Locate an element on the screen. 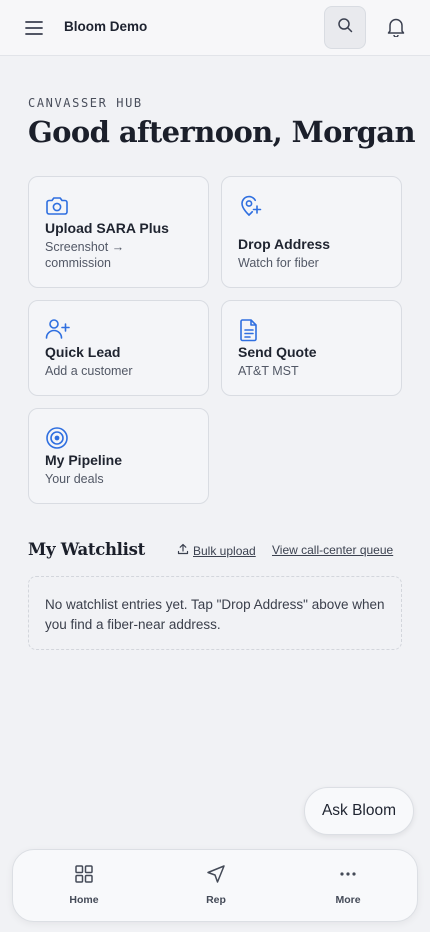 Image resolution: width=430 pixels, height=932 pixels. bell-icon is located at coordinates (396, 27).